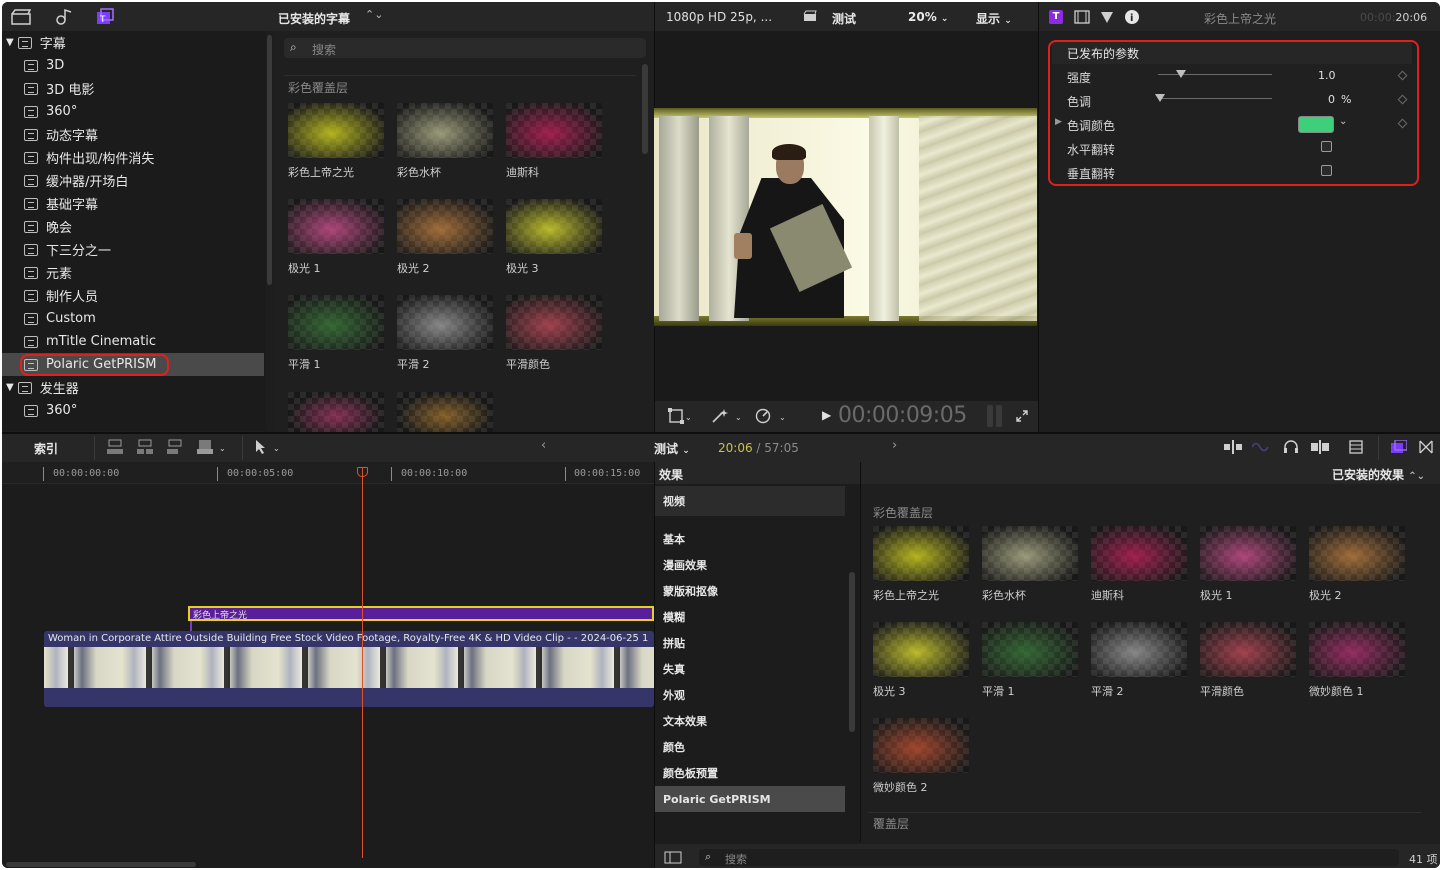 This screenshot has height=870, width=1443. I want to click on sidebar-item: Custom, so click(133, 318).